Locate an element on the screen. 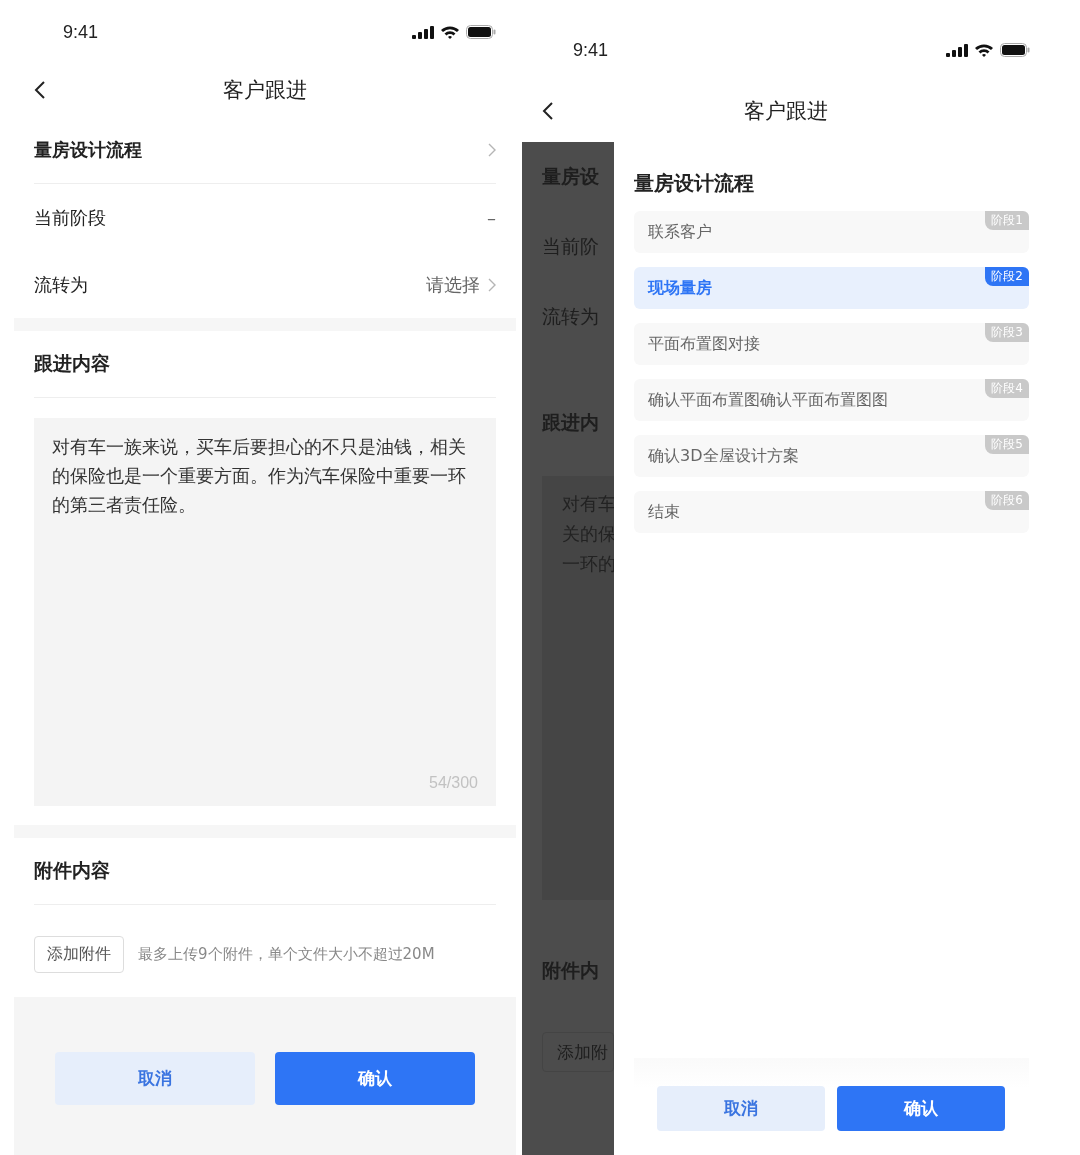  stage-badge: 阶段2 is located at coordinates (1007, 276).